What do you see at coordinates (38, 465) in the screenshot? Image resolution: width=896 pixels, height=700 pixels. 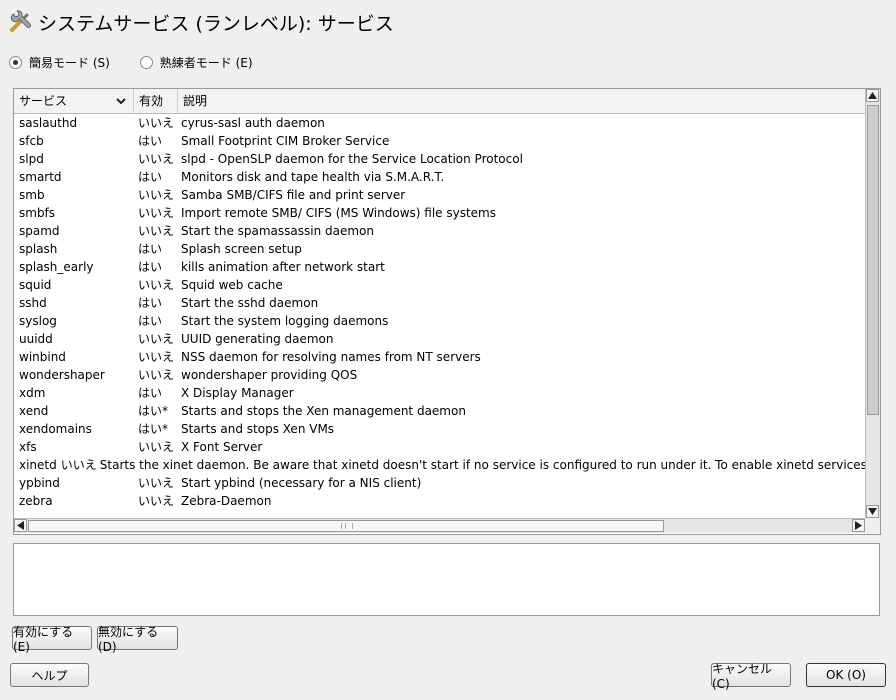 I see `cell-service: xinetd` at bounding box center [38, 465].